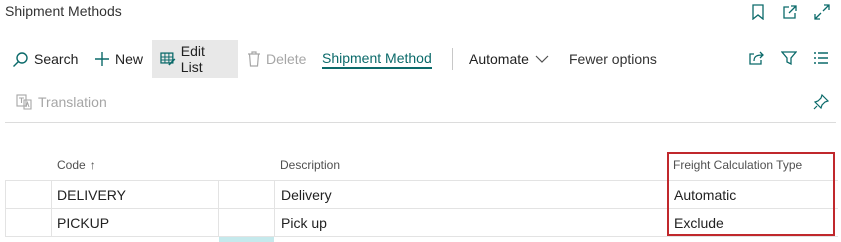 The width and height of the screenshot is (841, 242). I want to click on trash-icon, so click(254, 59).